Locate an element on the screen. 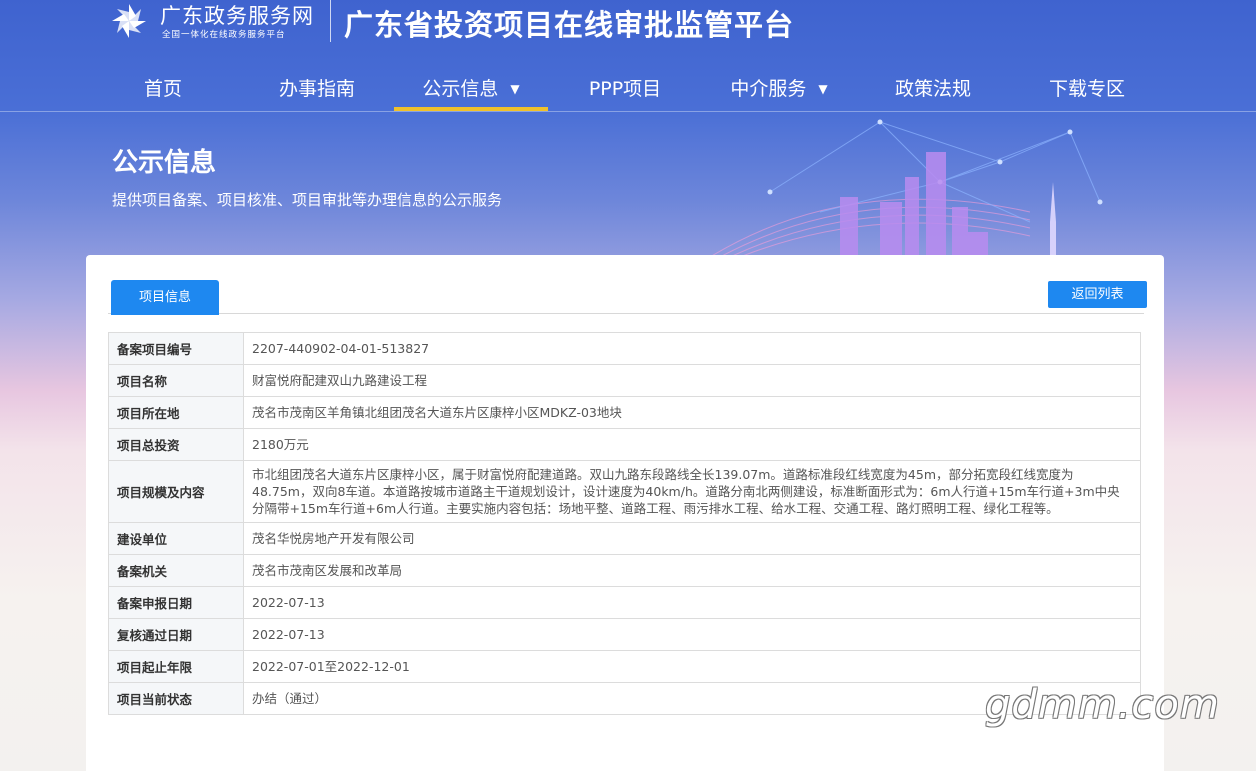 The image size is (1256, 771). pinwheel-logo-icon is located at coordinates (129, 21).